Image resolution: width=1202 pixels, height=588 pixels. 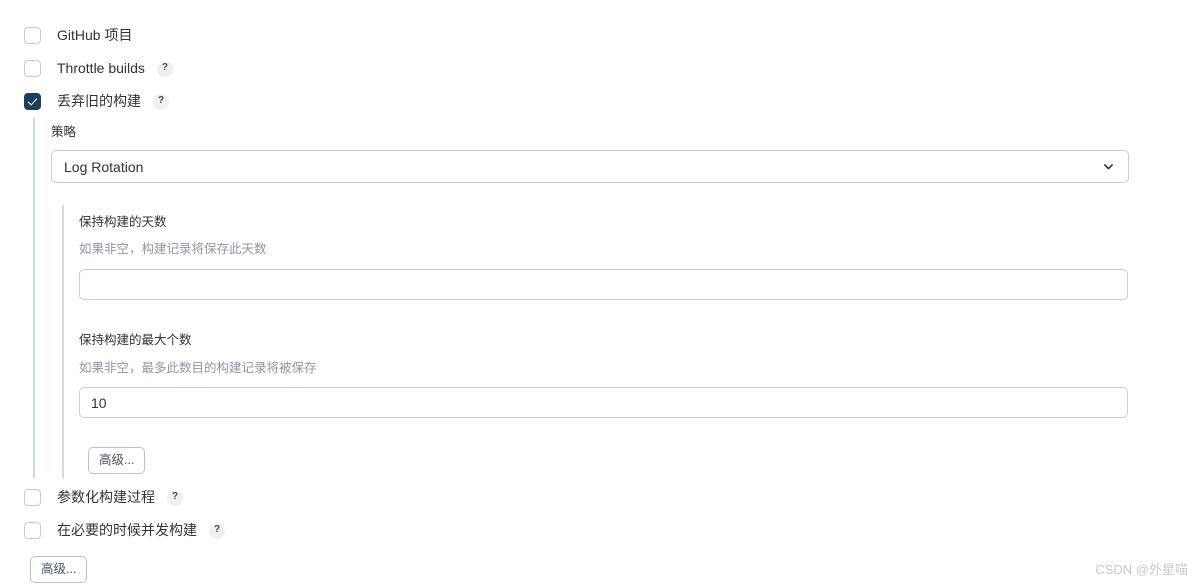 I want to click on nesting-guide-line-inner, so click(x=63, y=341).